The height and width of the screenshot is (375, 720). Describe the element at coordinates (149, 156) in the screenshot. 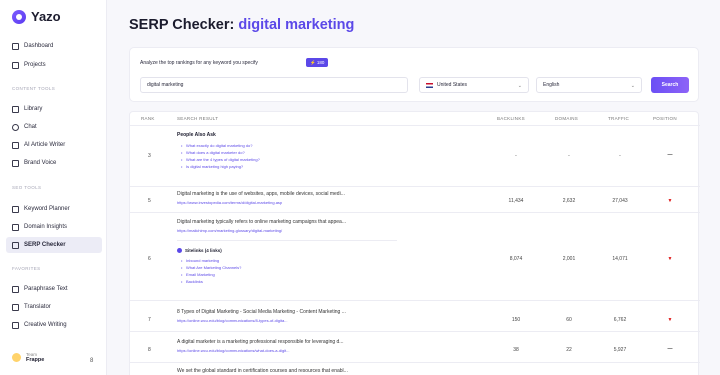

I see `row-rank: 3` at that location.